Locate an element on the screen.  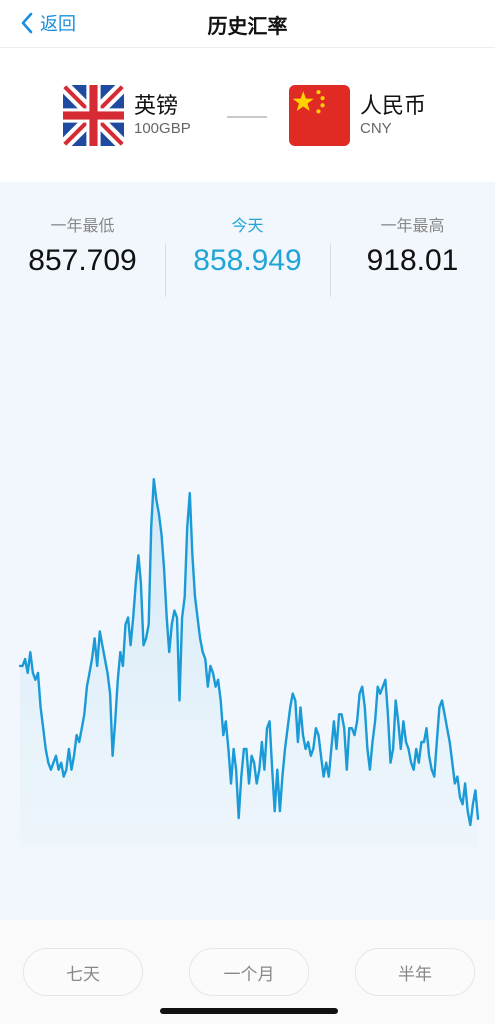
from-currency-name: 英镑 is located at coordinates (156, 106).